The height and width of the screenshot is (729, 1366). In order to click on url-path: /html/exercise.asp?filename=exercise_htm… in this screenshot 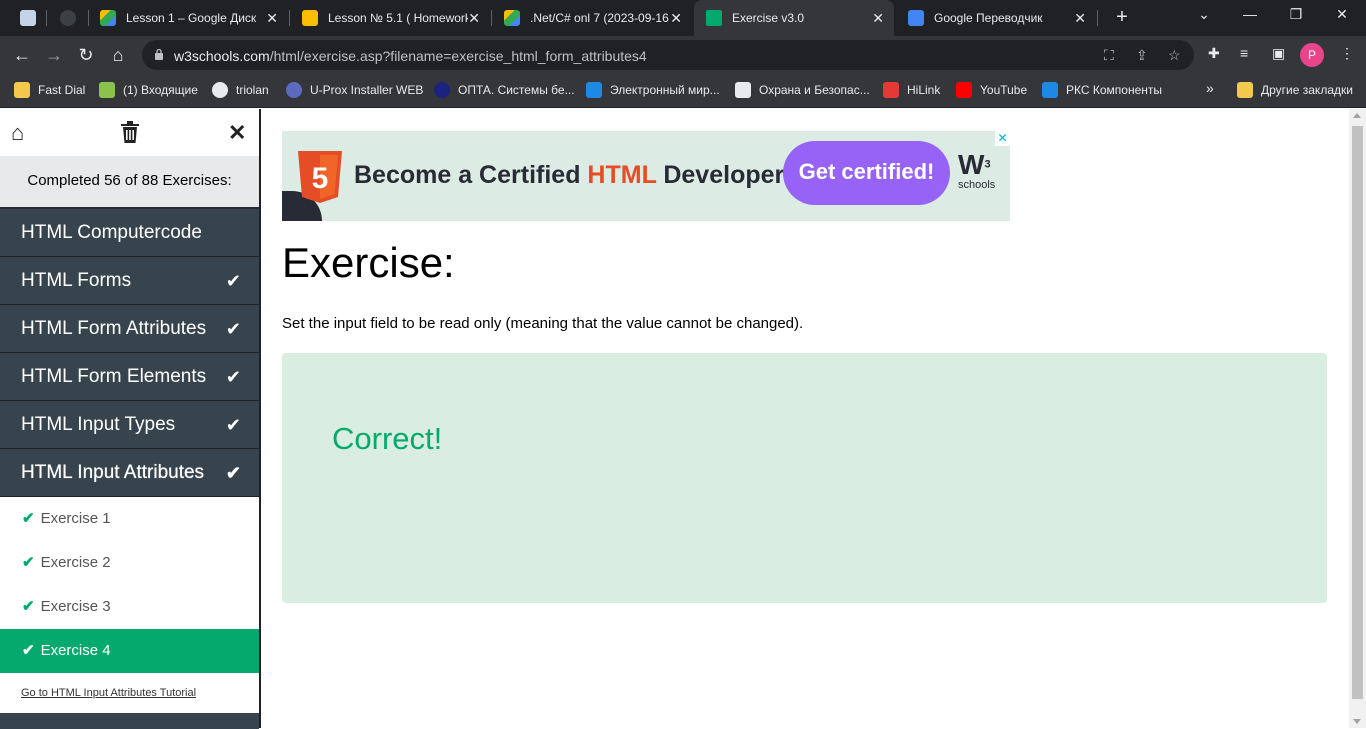, I will do `click(458, 56)`.